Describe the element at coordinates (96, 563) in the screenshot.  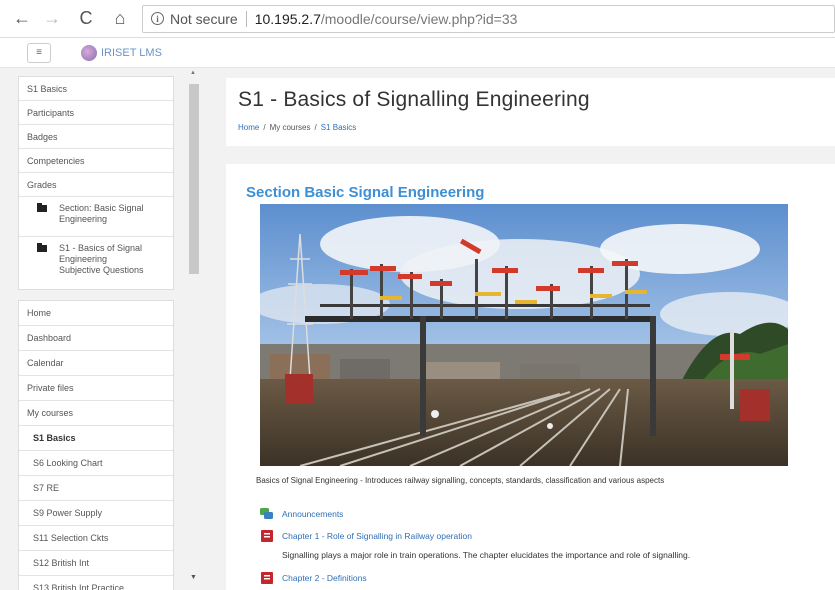
I see `drawer-item-course-s12: S12 British Int` at that location.